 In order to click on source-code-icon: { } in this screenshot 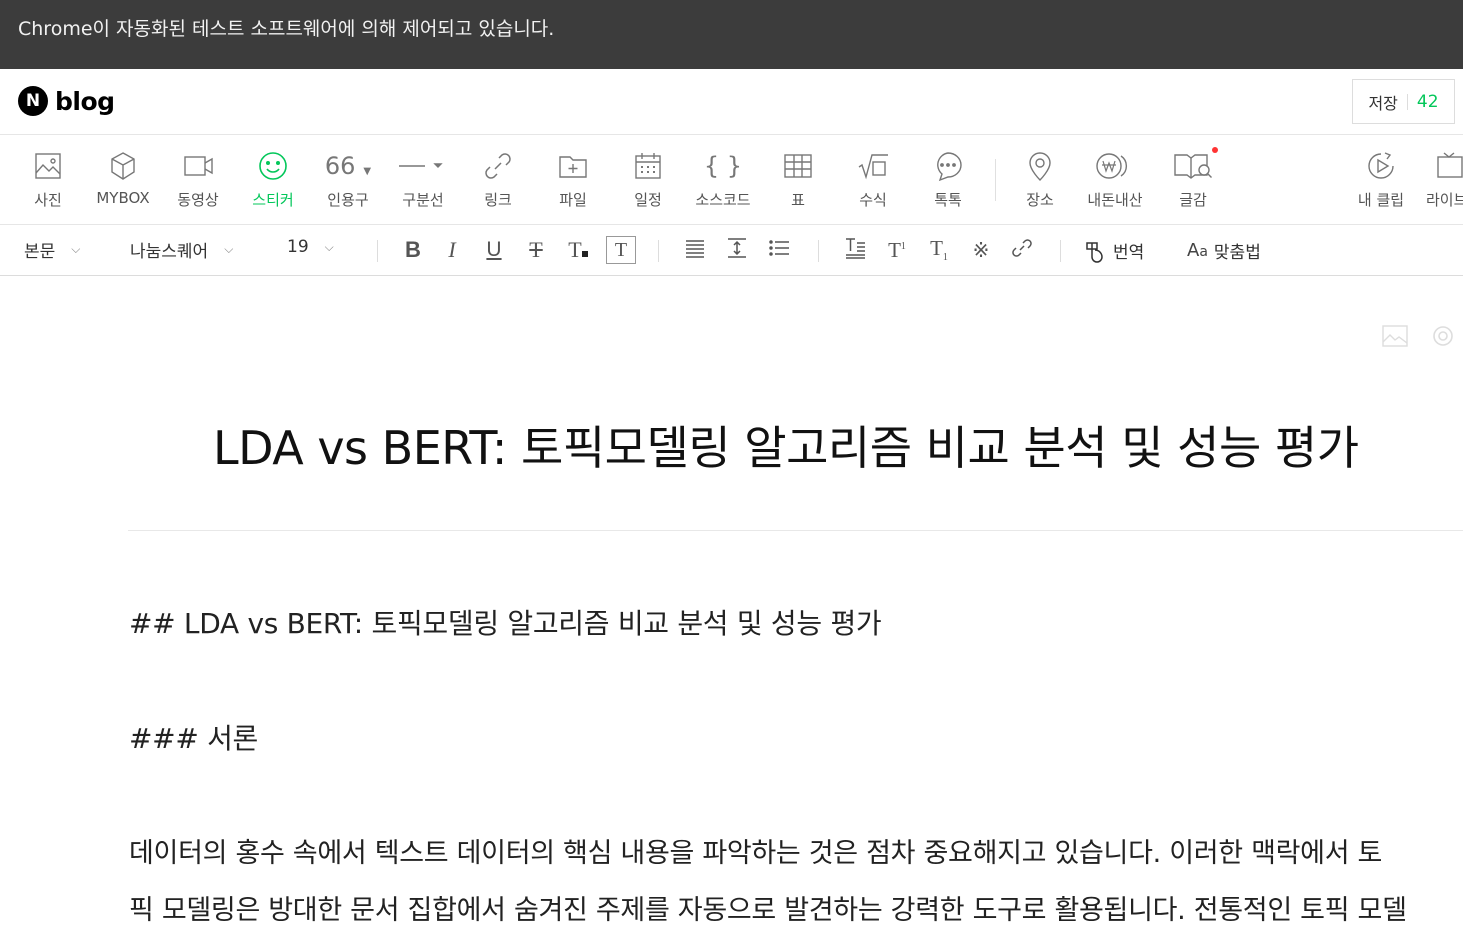, I will do `click(723, 166)`.